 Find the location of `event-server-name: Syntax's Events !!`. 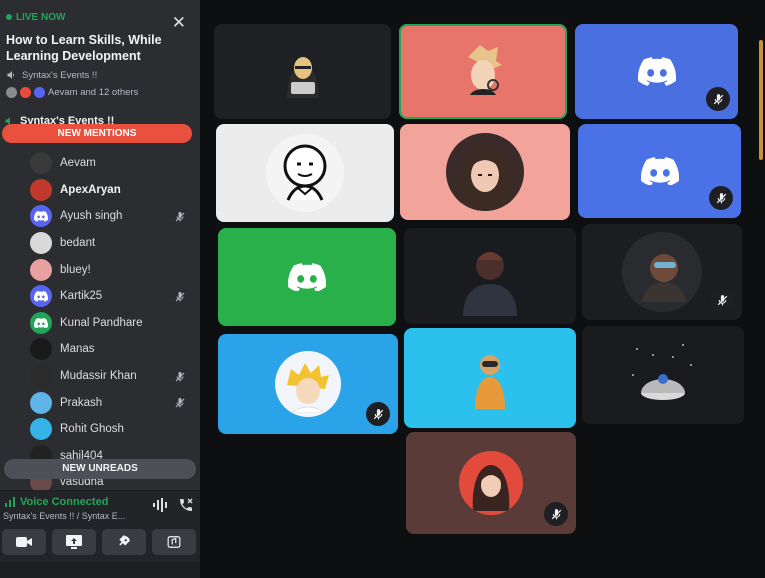

event-server-name: Syntax's Events !! is located at coordinates (60, 75).